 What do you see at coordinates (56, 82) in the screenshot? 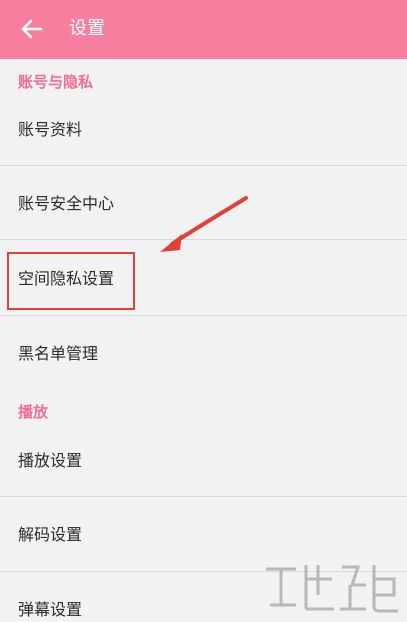
I see `section-header-account-privacy: 账号与隐私` at bounding box center [56, 82].